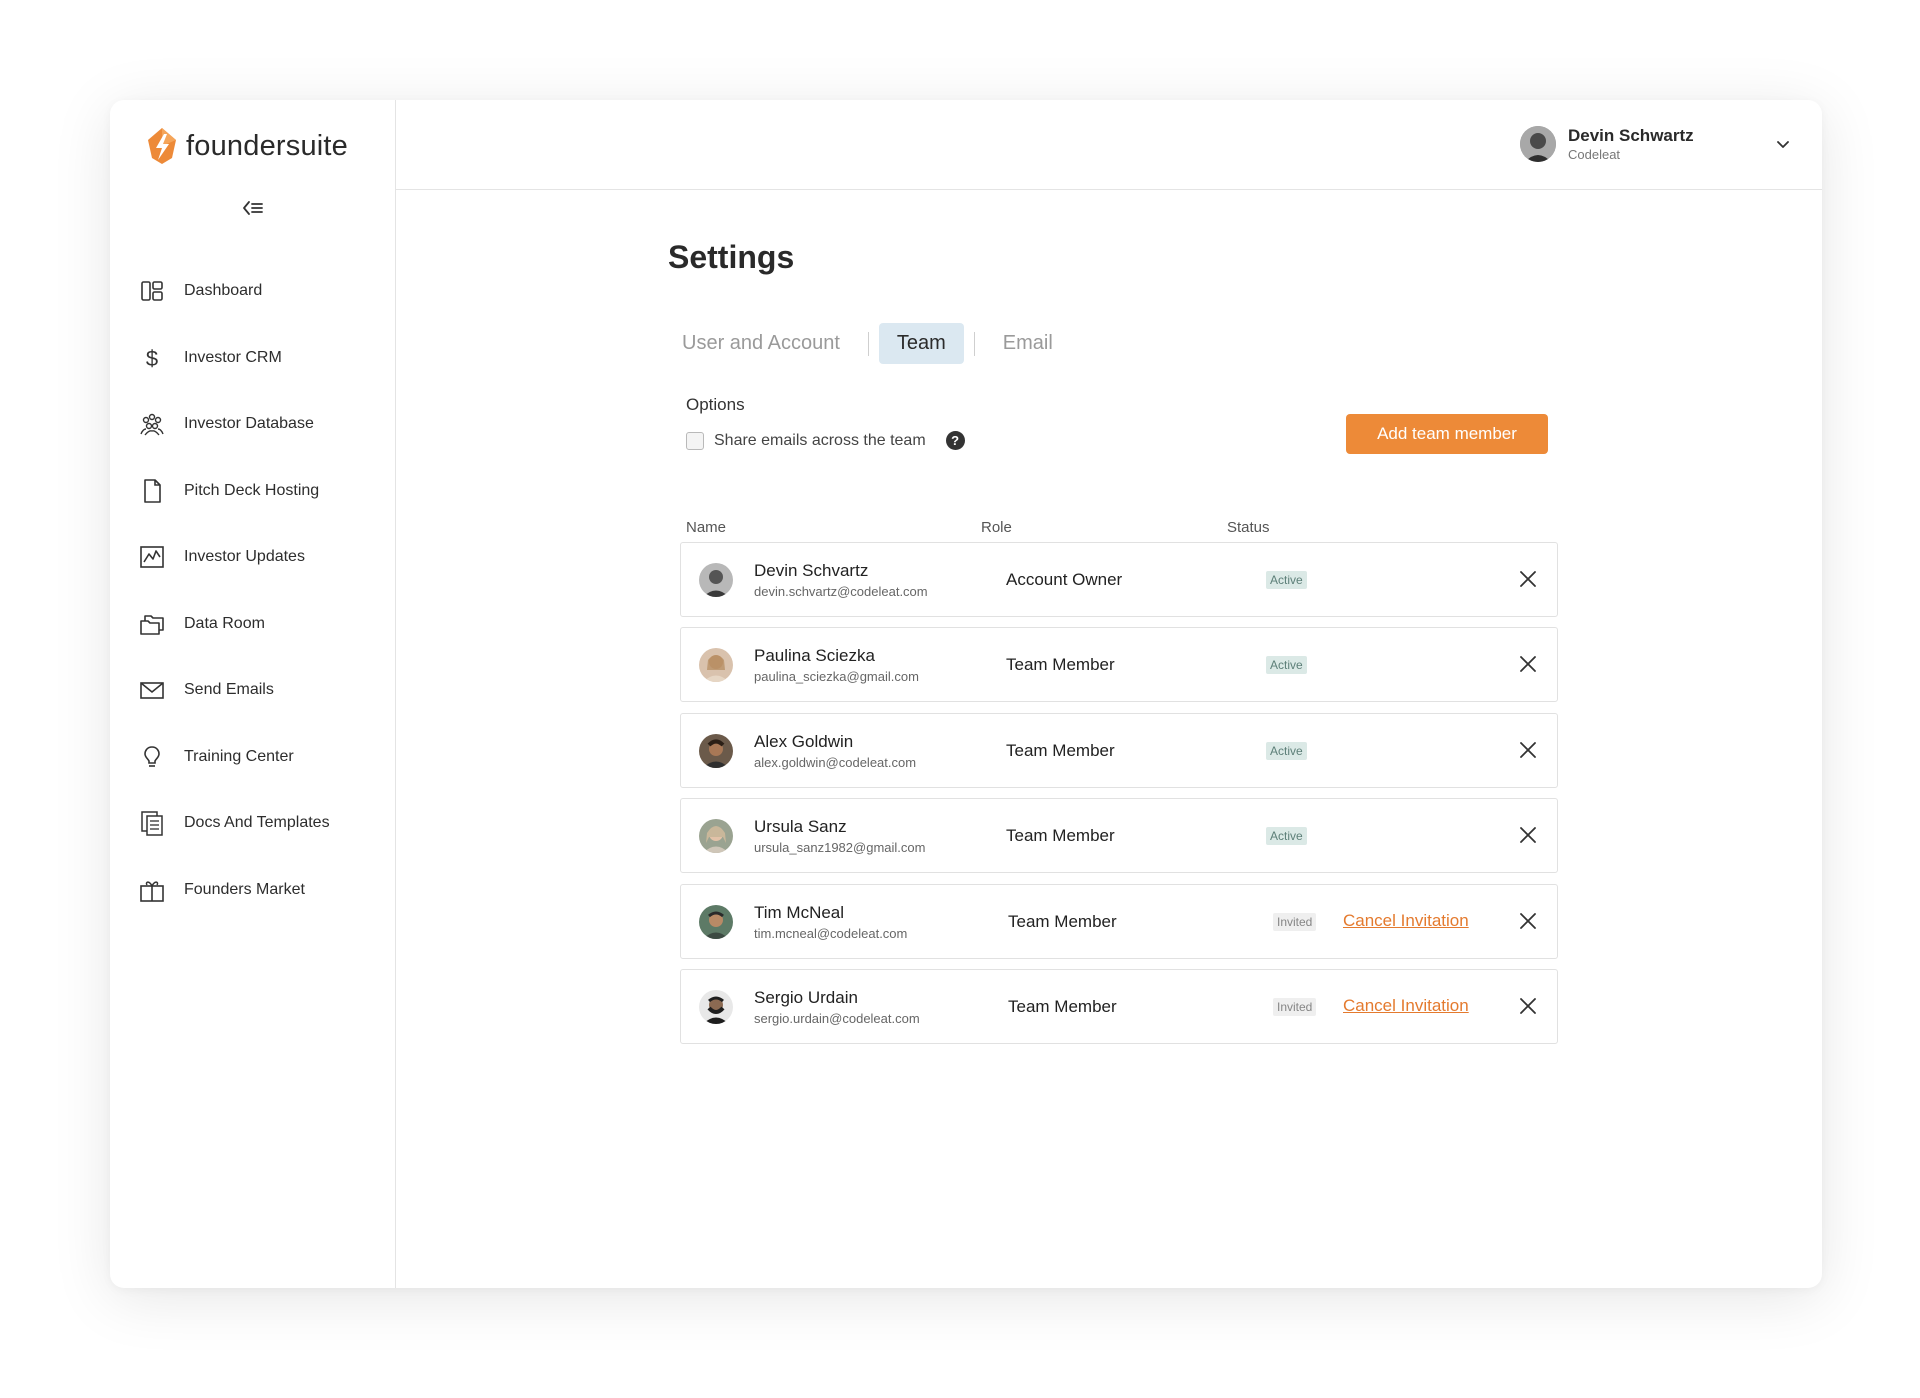  Describe the element at coordinates (820, 440) in the screenshot. I see `share-emails-label: Share emails across the team` at that location.